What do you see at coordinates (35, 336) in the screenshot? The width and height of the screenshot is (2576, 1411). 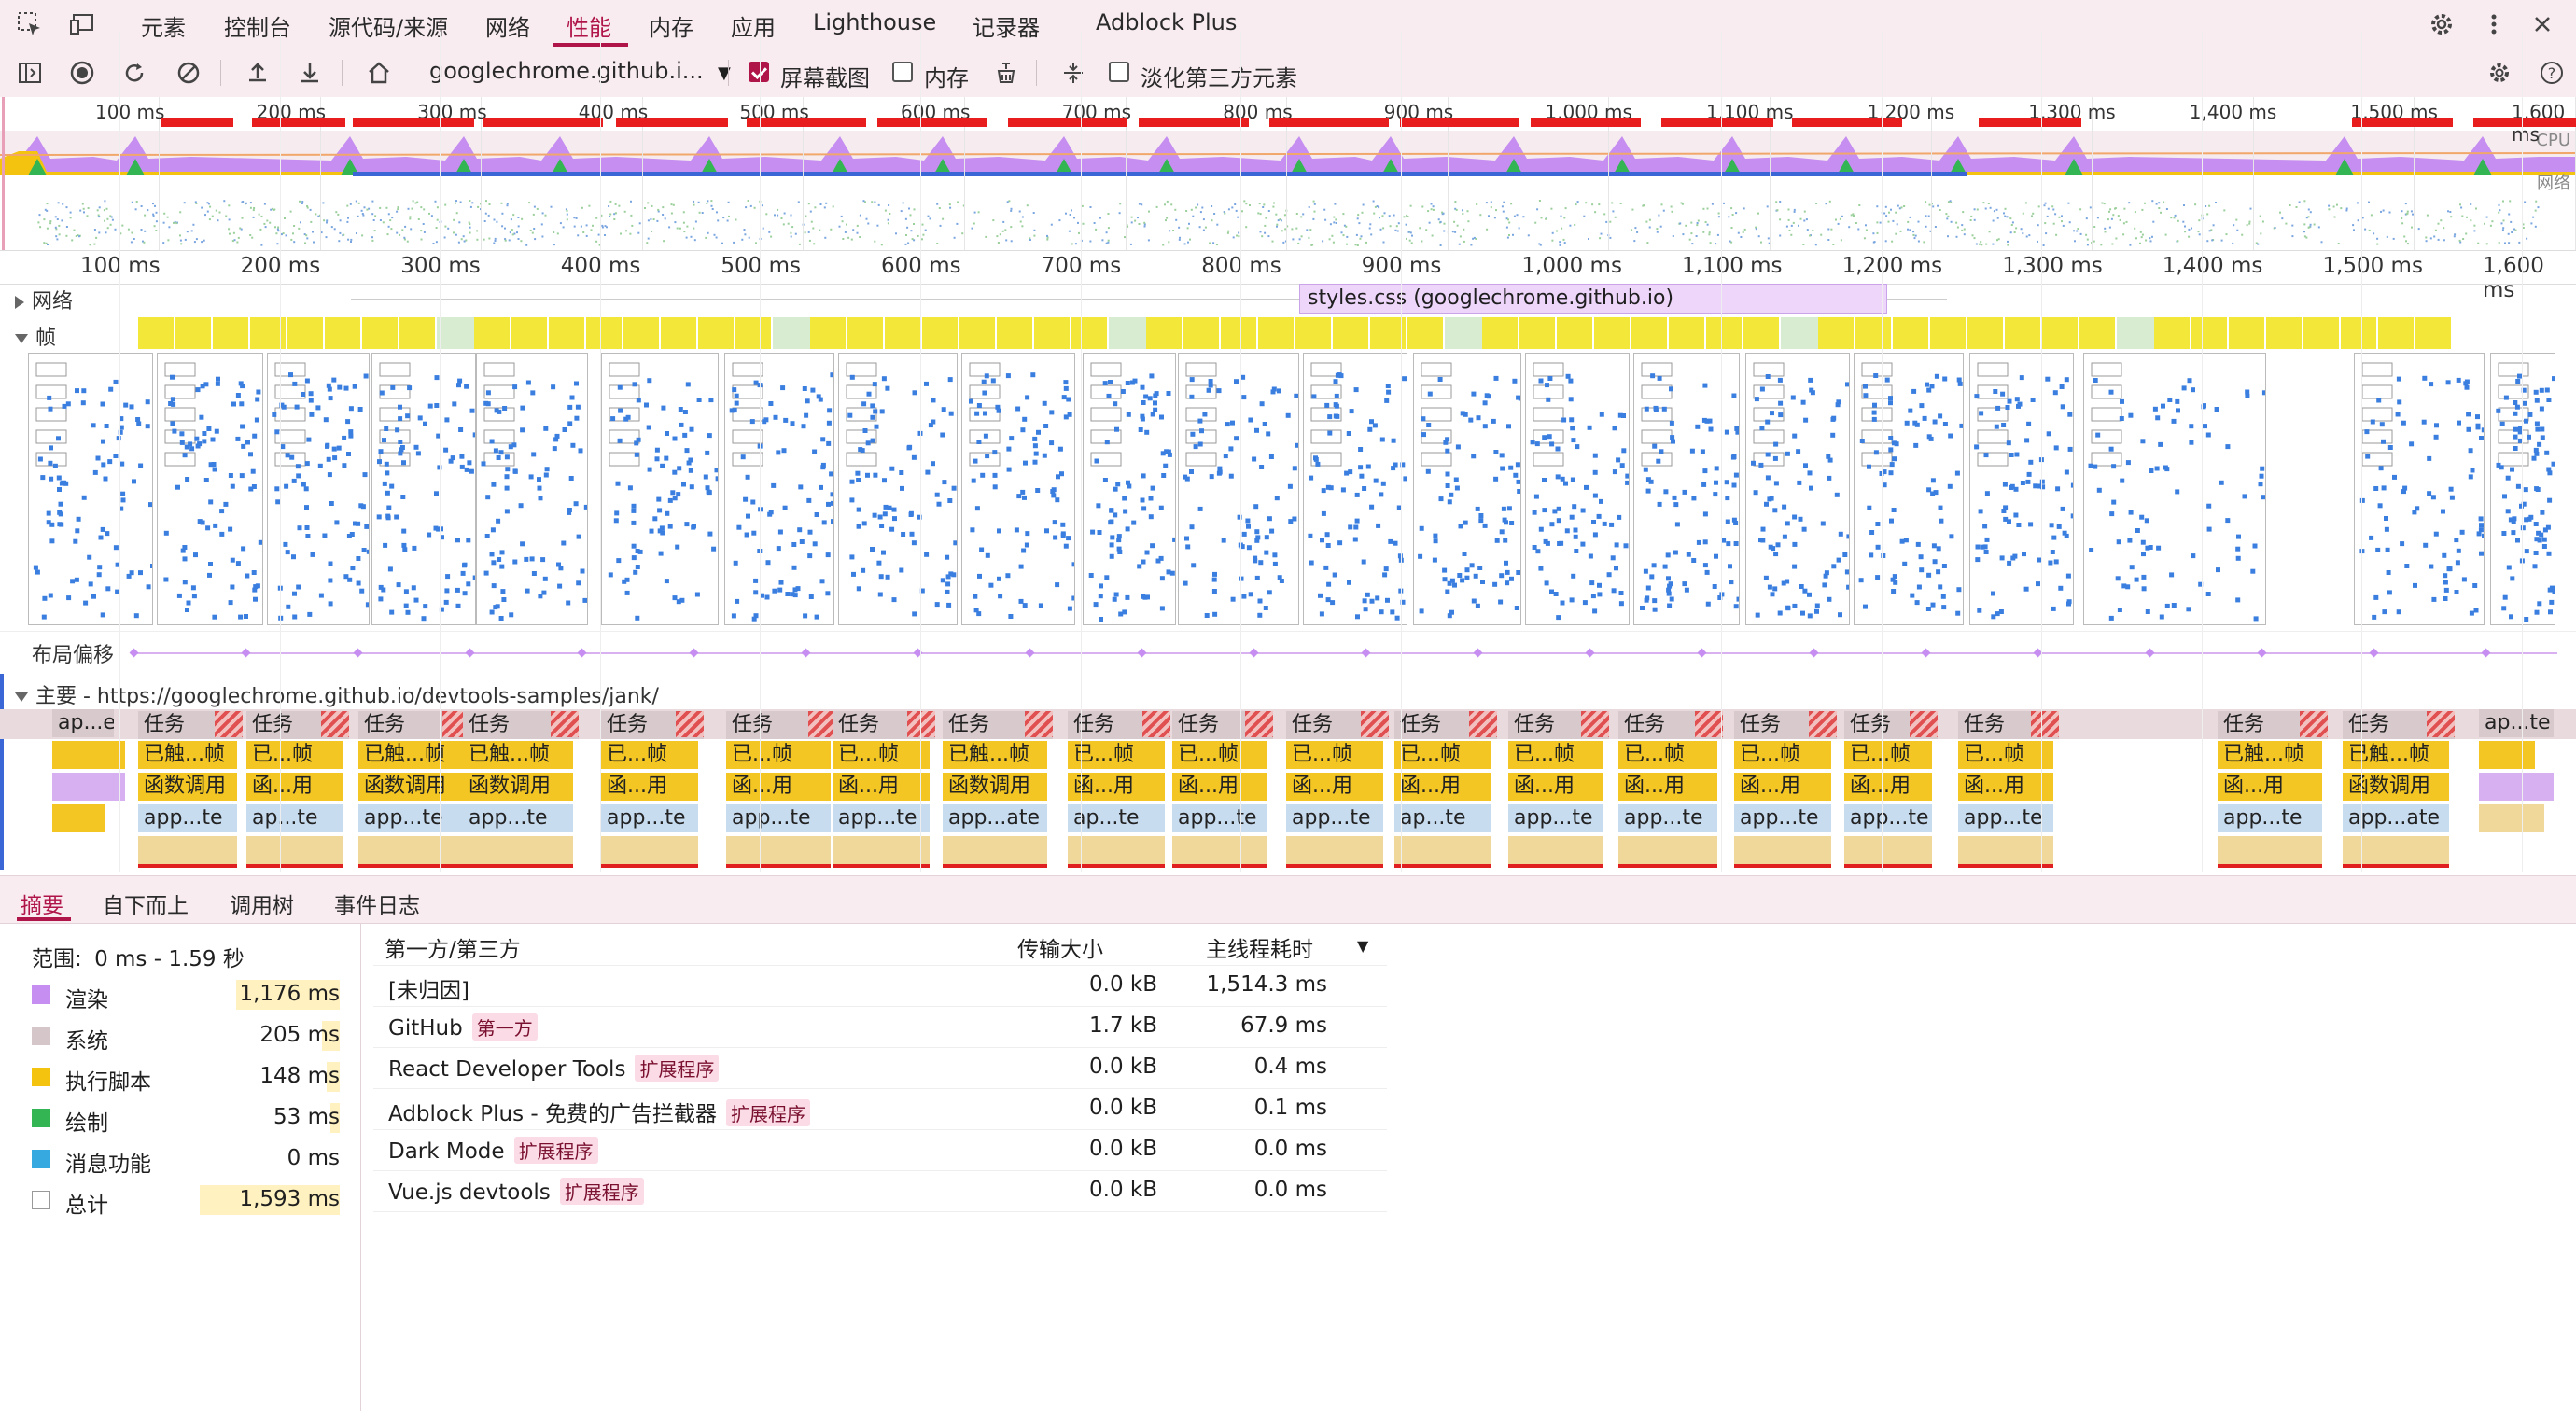 I see `frames-track-label: 帧` at bounding box center [35, 336].